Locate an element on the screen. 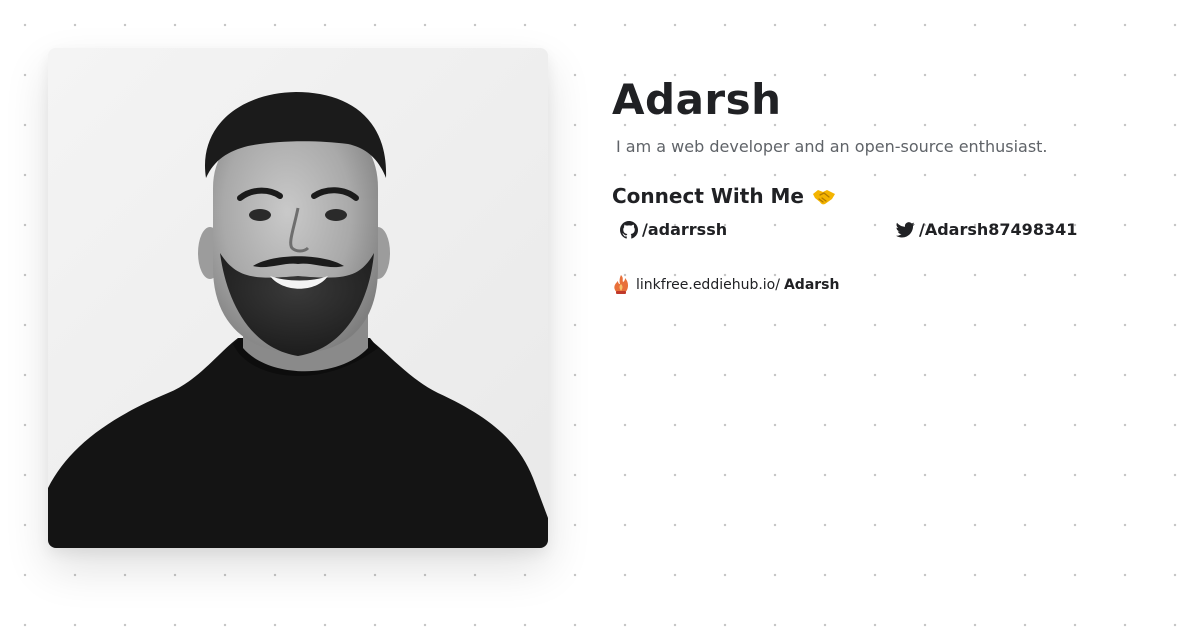 The height and width of the screenshot is (627, 1200). linkfree-logo-icon is located at coordinates (621, 285).